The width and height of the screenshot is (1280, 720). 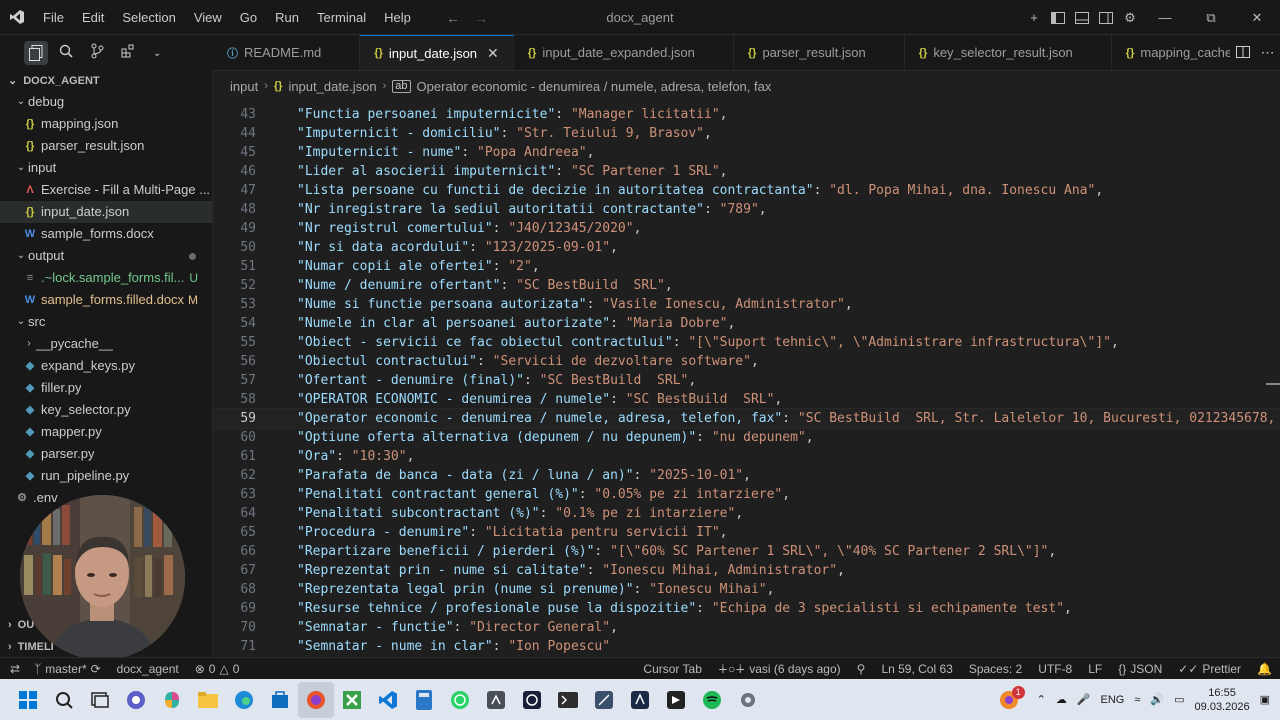 What do you see at coordinates (106, 256) in the screenshot?
I see `tree-folder: ⌄ output` at bounding box center [106, 256].